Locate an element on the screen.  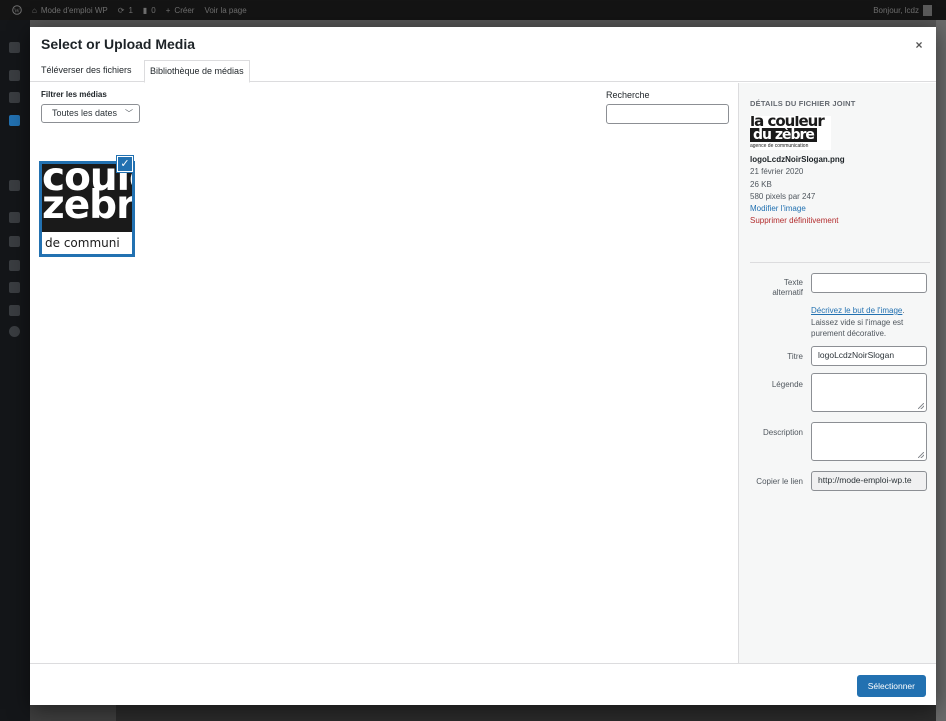
date-filter-select: Toutes les dates ﹀ is located at coordinates (90, 113).